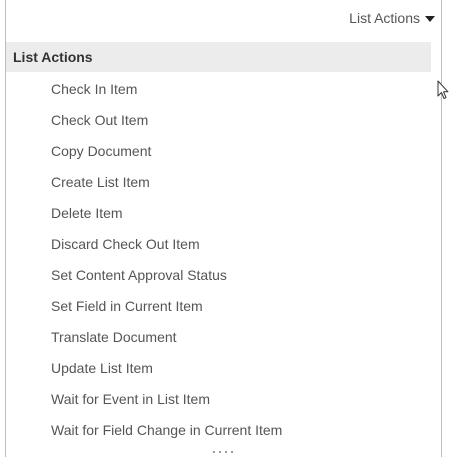 The height and width of the screenshot is (457, 449). Describe the element at coordinates (218, 151) in the screenshot. I see `menu-item-copy-document: Copy Document` at that location.